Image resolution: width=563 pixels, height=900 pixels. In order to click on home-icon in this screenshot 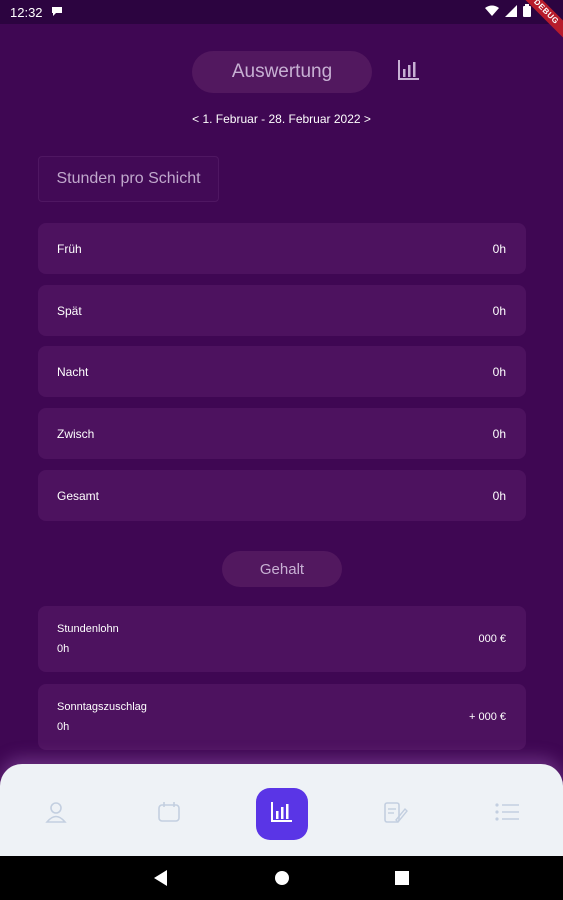, I will do `click(282, 880)`.